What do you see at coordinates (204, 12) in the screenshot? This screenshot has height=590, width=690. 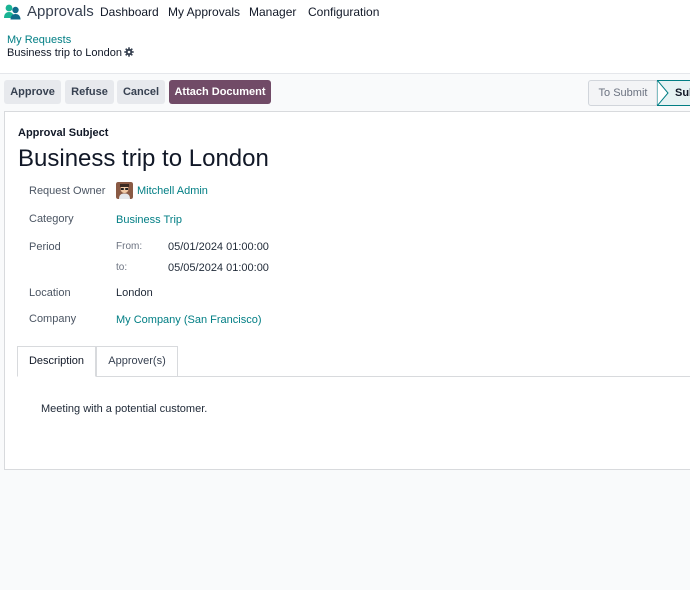 I see `menu-my-approvals: My Approvals` at bounding box center [204, 12].